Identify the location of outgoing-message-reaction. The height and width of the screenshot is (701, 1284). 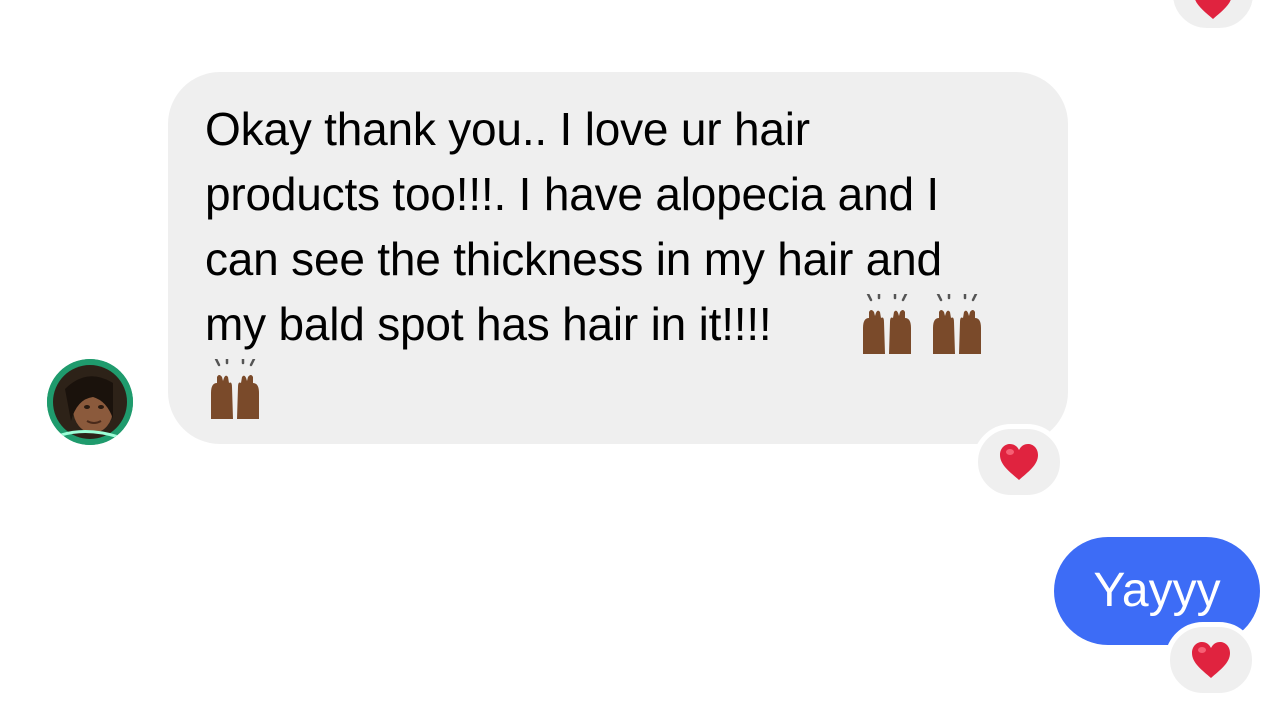
(1211, 660).